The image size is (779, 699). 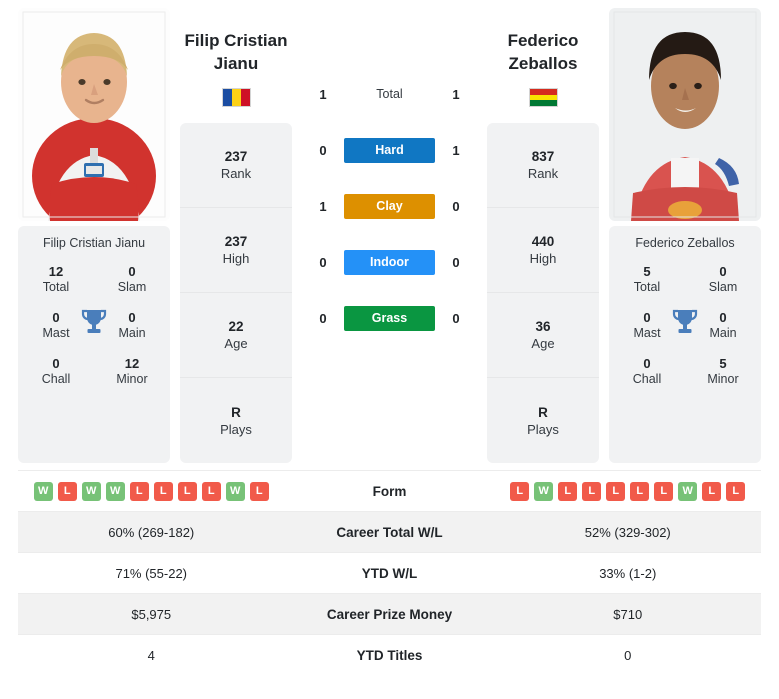 What do you see at coordinates (236, 420) in the screenshot?
I see `left-stat-plays: R Plays` at bounding box center [236, 420].